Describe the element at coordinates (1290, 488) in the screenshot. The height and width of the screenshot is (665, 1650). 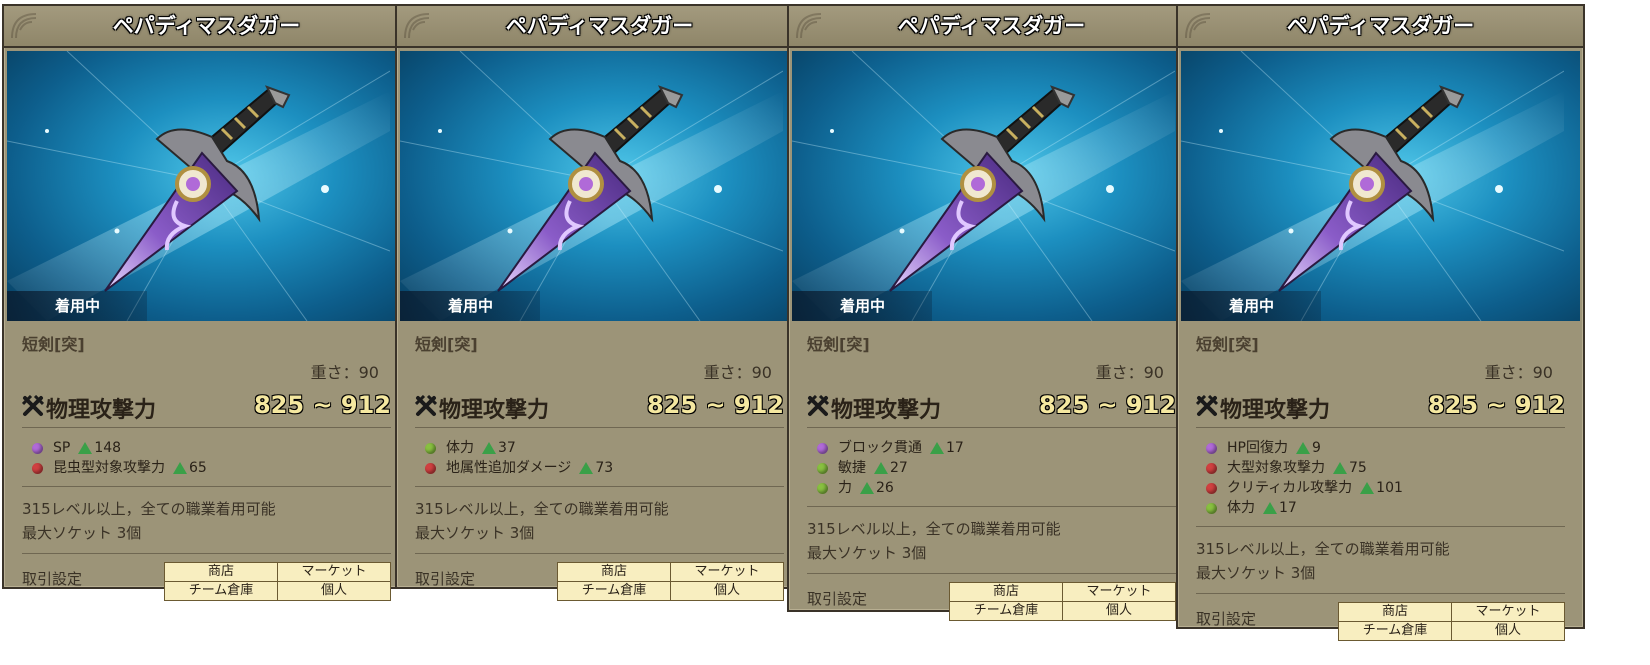
I see `option-name: クリティカル攻撃力` at that location.